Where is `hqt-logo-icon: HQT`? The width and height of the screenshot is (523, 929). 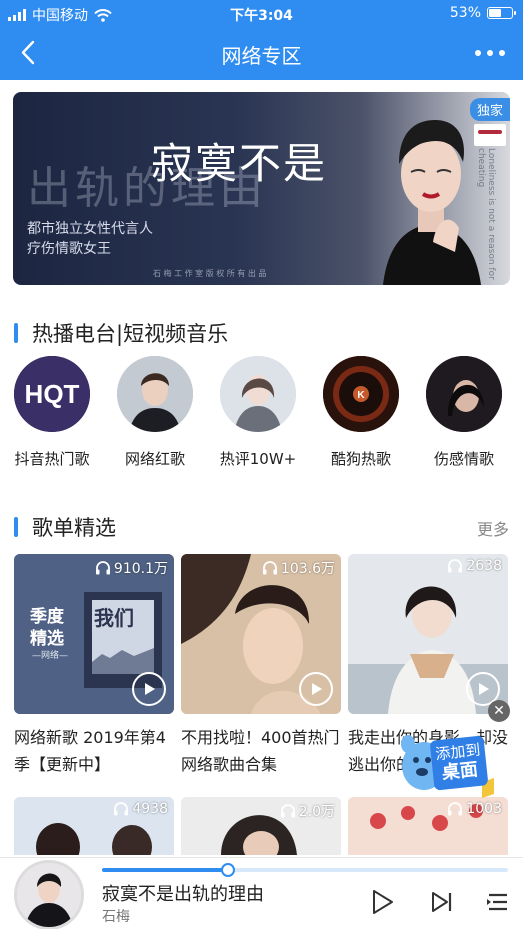 hqt-logo-icon: HQT is located at coordinates (52, 394).